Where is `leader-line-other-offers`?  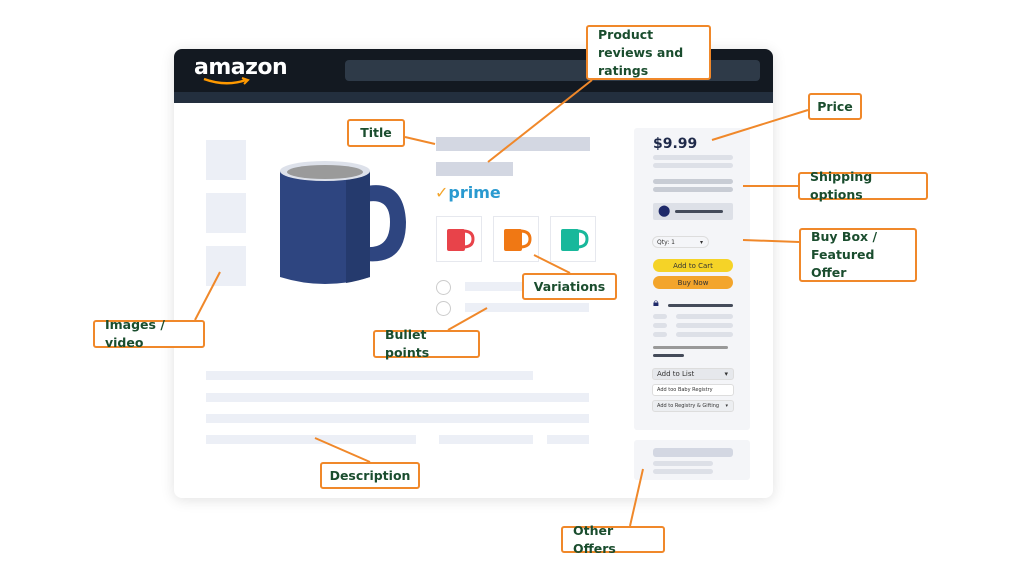 leader-line-other-offers is located at coordinates (636, 497).